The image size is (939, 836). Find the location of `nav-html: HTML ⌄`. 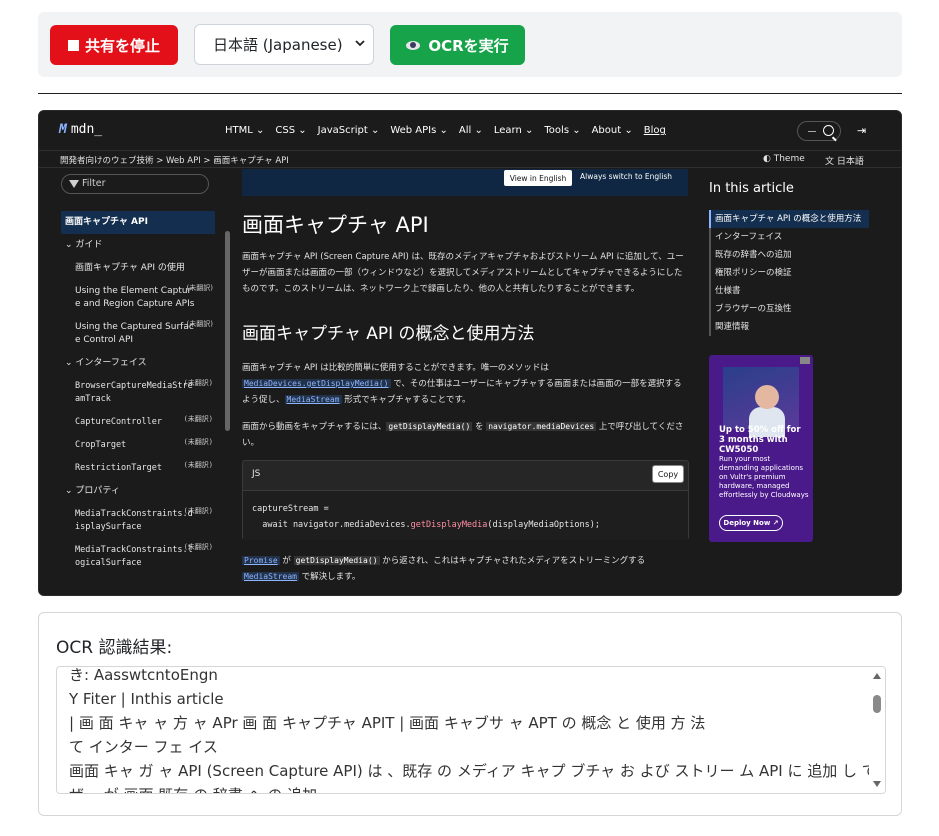

nav-html: HTML ⌄ is located at coordinates (244, 130).